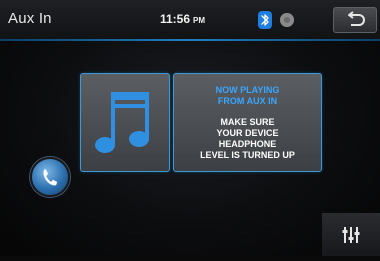 The height and width of the screenshot is (261, 380). Describe the element at coordinates (247, 155) in the screenshot. I see `message-line: LEVEL IS TURNED UP` at that location.